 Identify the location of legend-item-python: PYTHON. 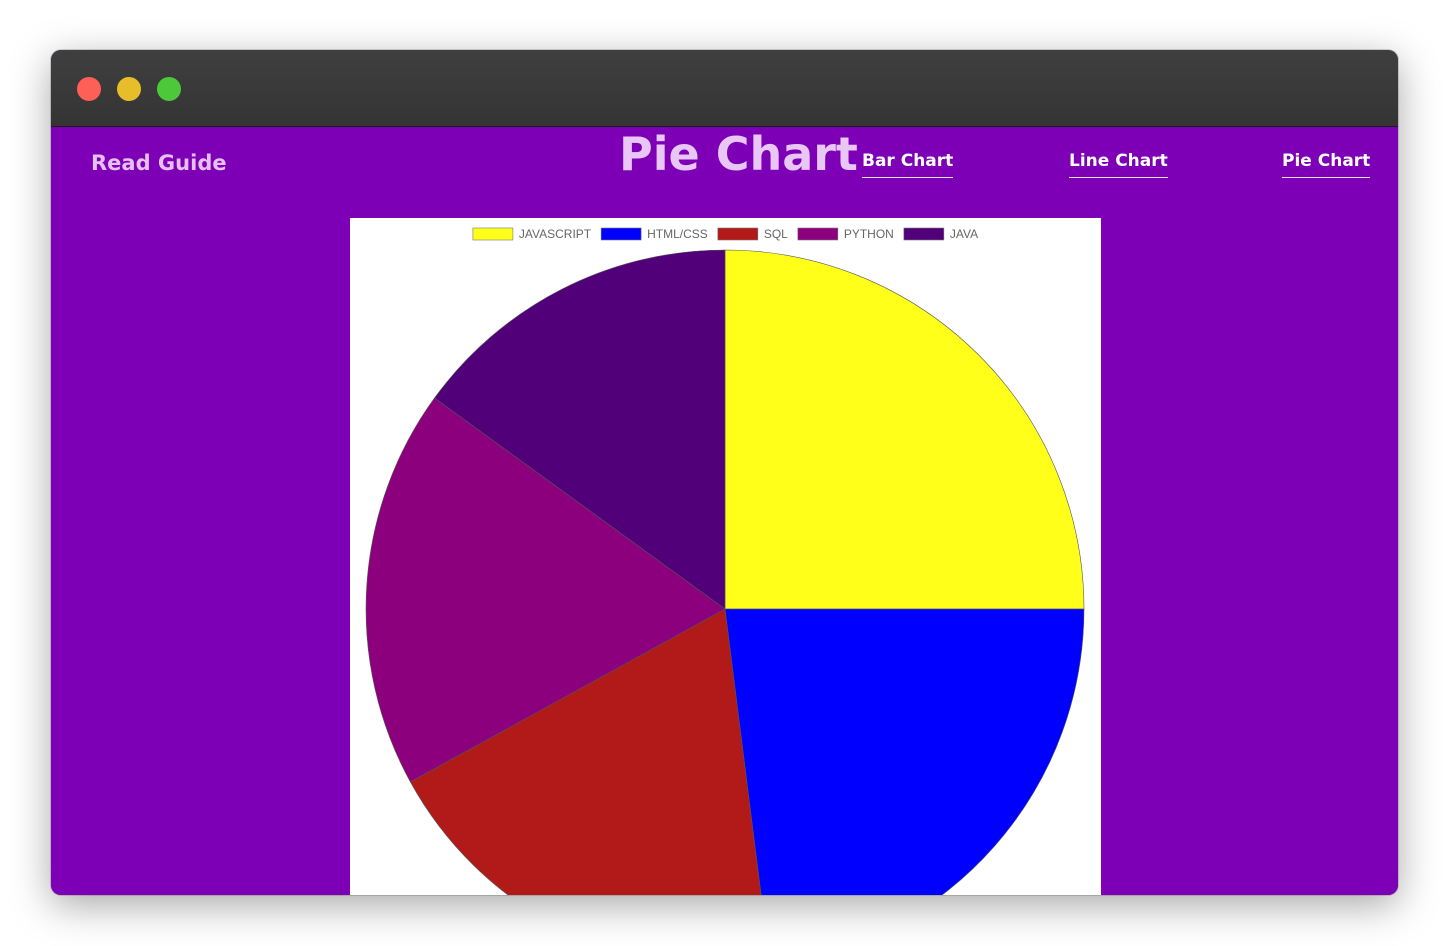
(845, 234).